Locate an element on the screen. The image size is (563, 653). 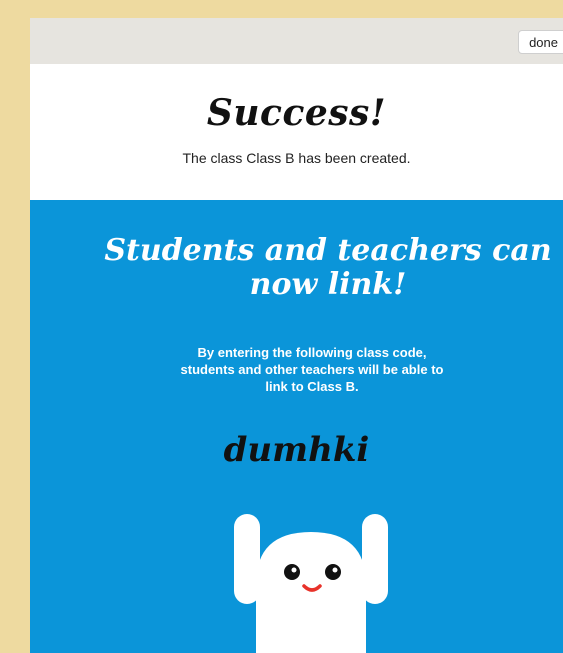
description-line-3: link to Class B. is located at coordinates (312, 386).